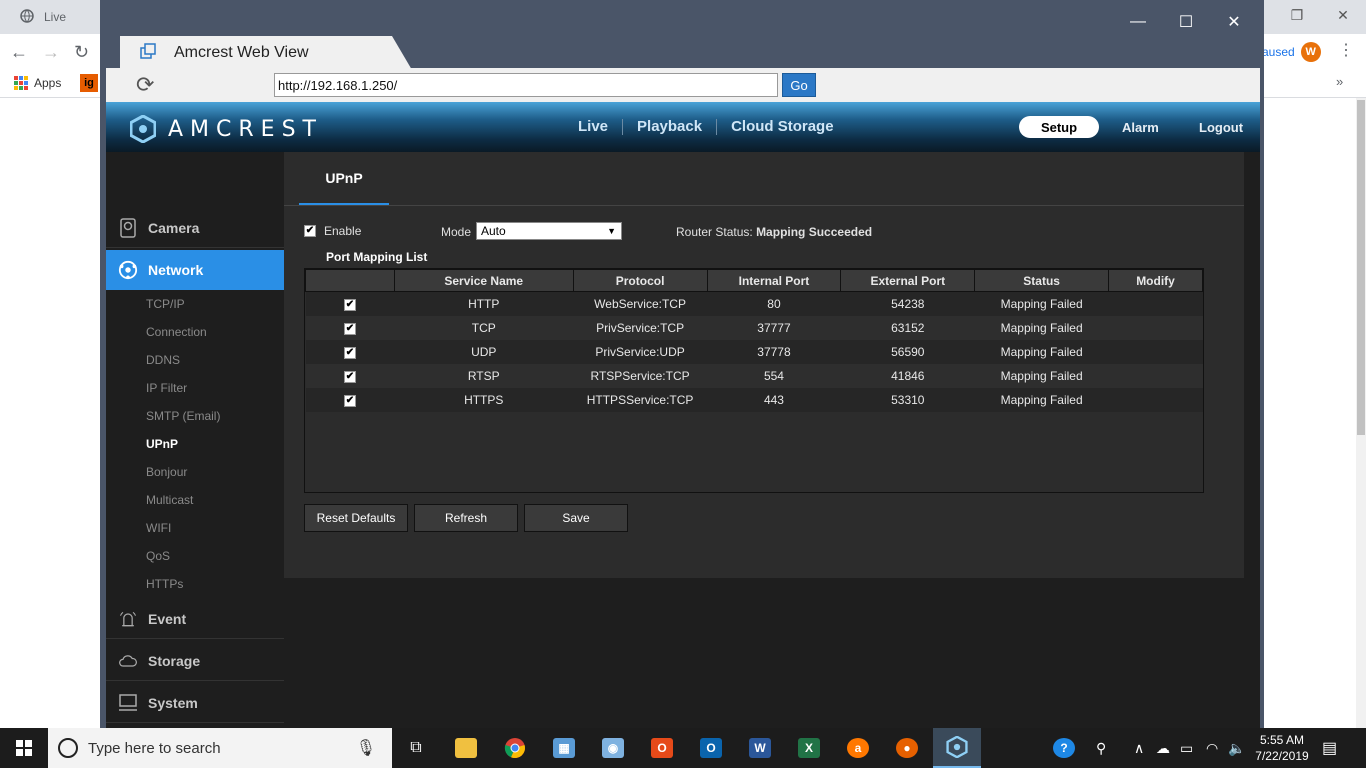 This screenshot has width=1366, height=768. What do you see at coordinates (564, 748) in the screenshot?
I see `network-map-icon: ▦` at bounding box center [564, 748].